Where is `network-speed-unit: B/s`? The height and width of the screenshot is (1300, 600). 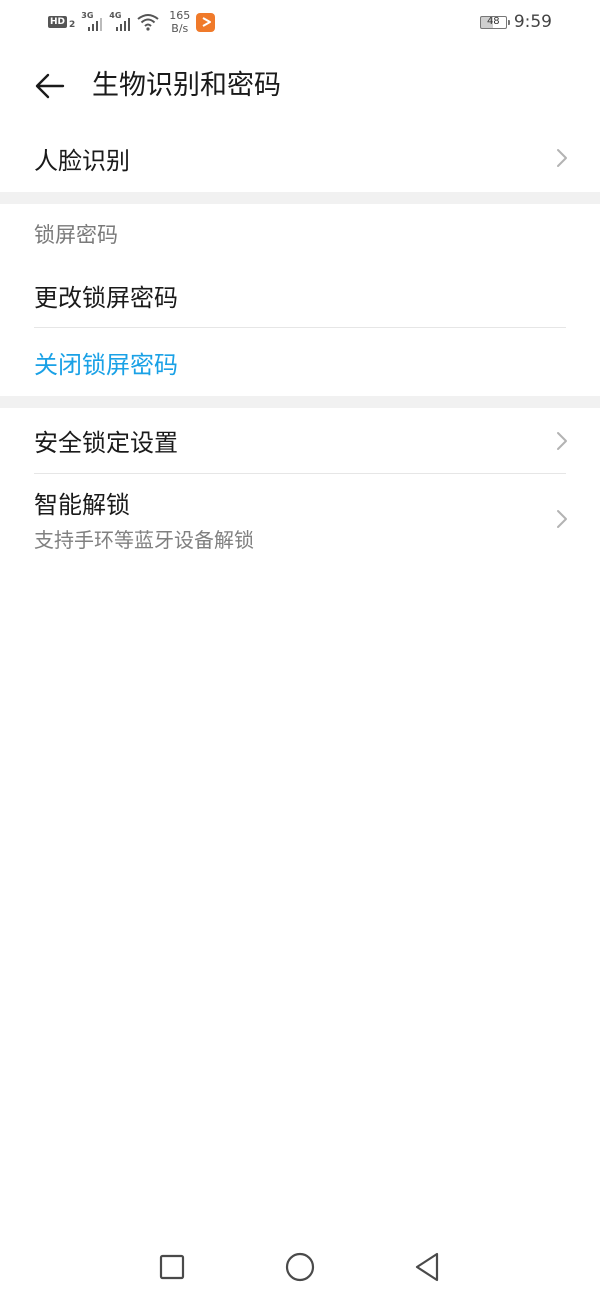
network-speed-unit: B/s is located at coordinates (180, 28).